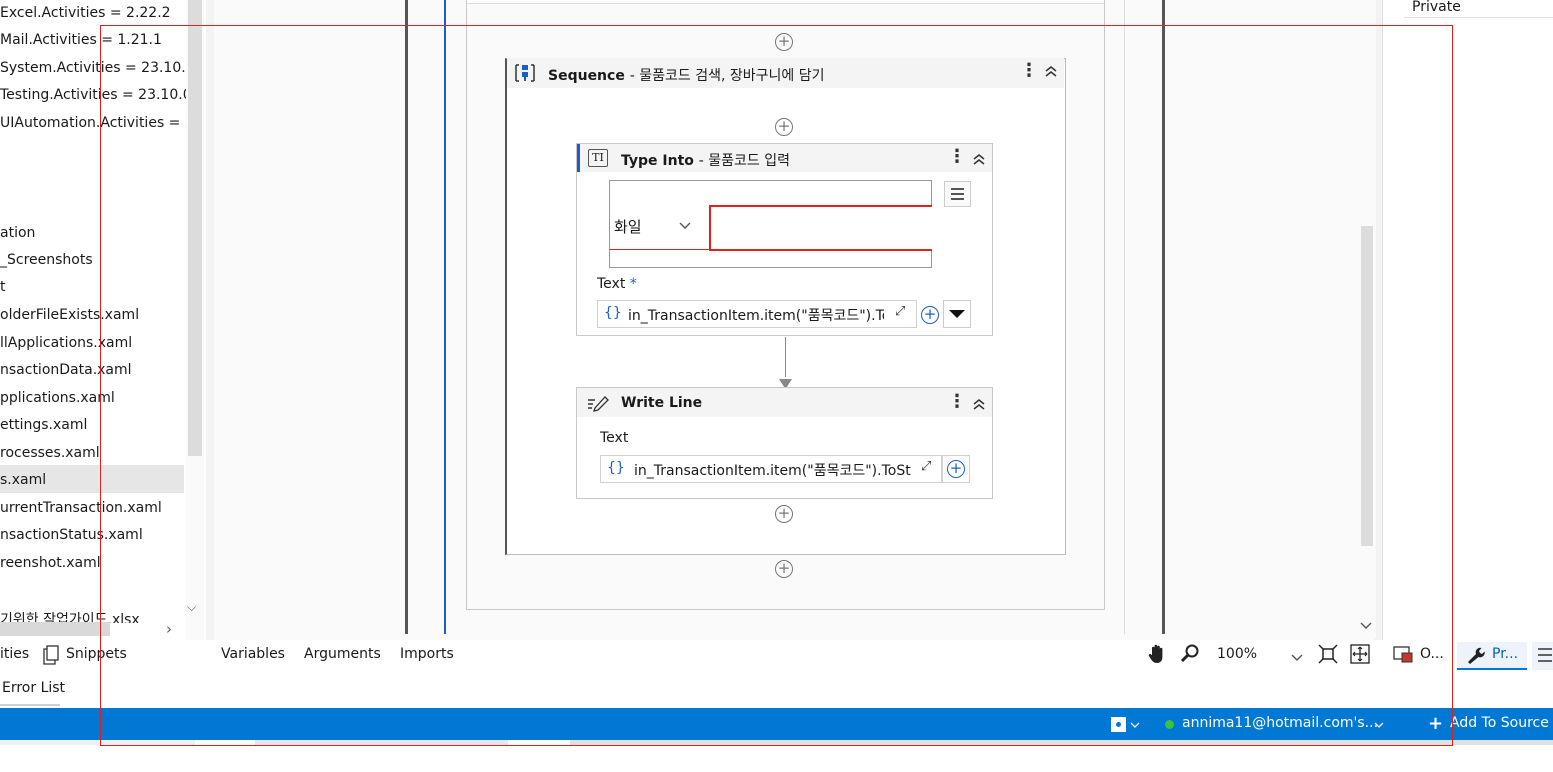 This screenshot has width=1553, height=772. I want to click on file-item: t, so click(3, 287).